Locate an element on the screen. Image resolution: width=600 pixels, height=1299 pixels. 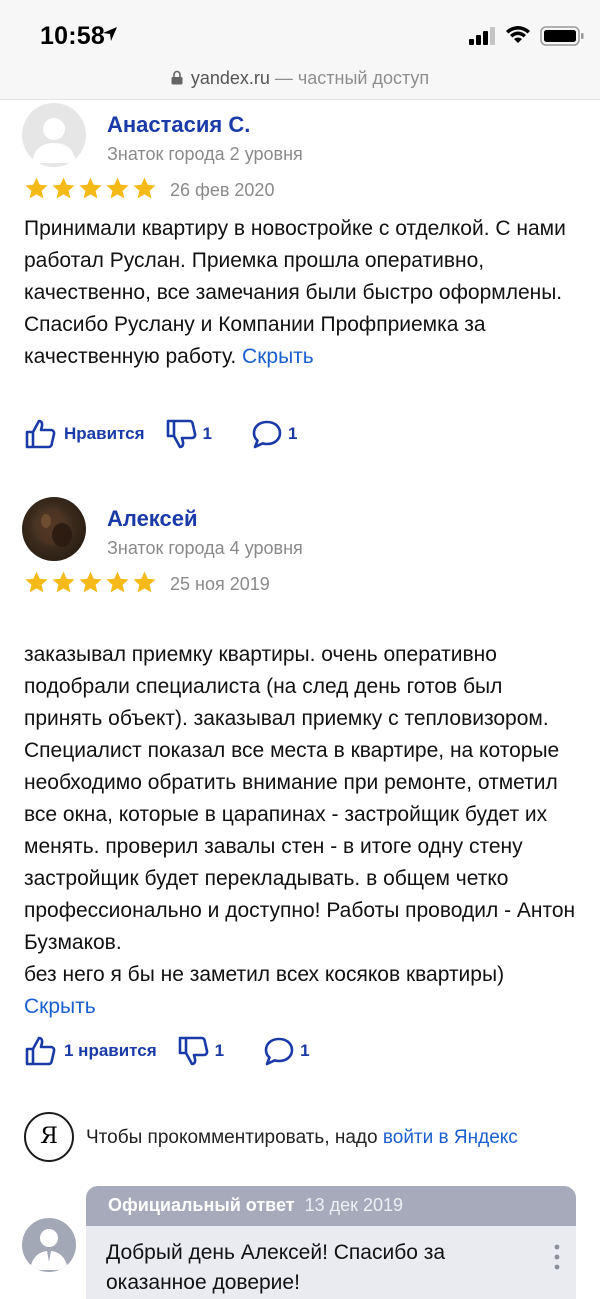
review-date: 25 ноя 2019 is located at coordinates (220, 584).